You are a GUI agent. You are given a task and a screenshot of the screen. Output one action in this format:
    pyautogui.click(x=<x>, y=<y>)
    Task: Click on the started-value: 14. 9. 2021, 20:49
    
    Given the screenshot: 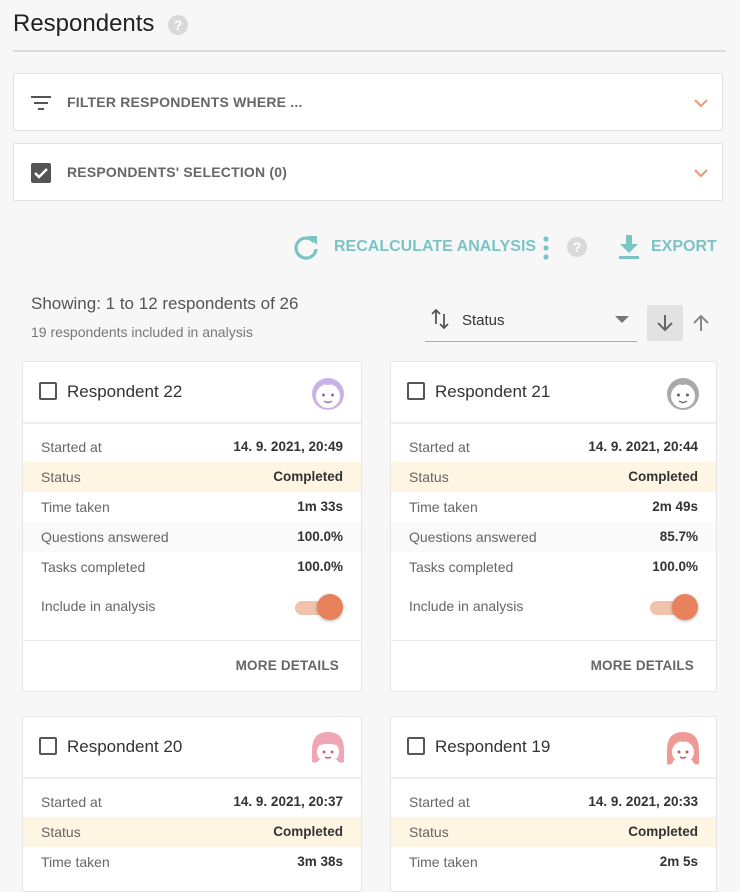 What is the action you would take?
    pyautogui.click(x=288, y=446)
    